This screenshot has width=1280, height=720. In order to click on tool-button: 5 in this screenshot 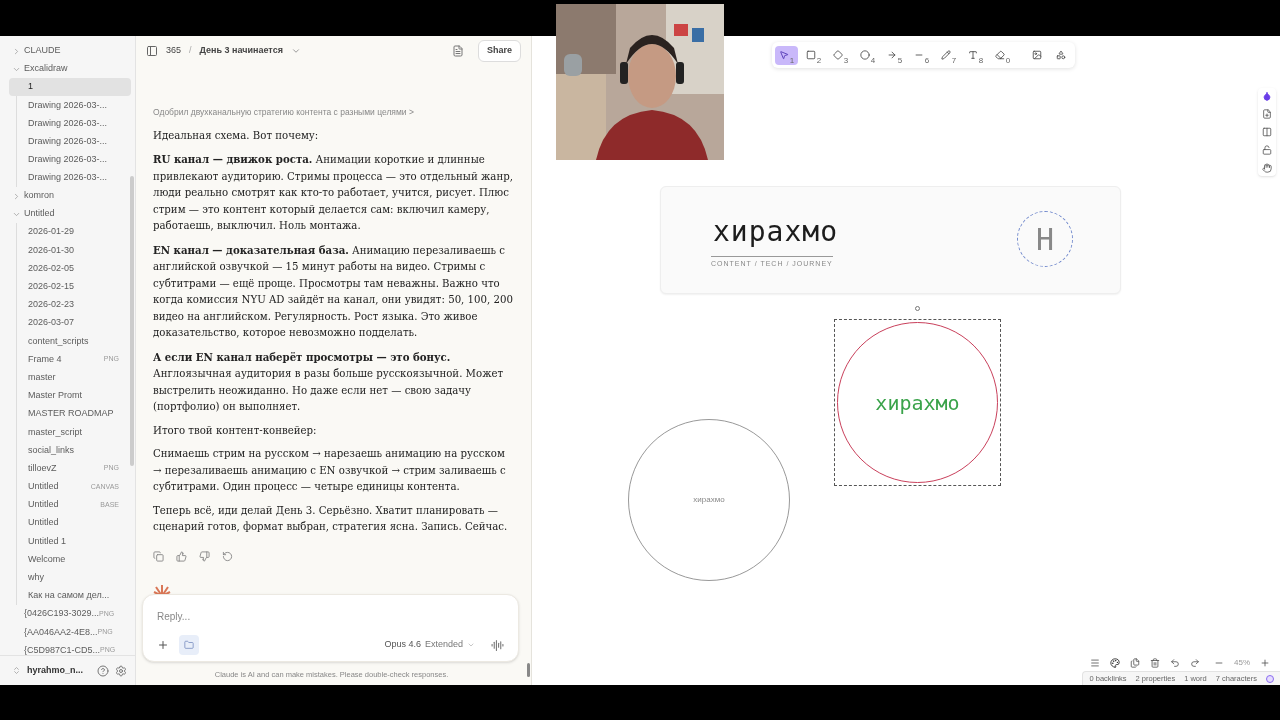, I will do `click(894, 55)`.